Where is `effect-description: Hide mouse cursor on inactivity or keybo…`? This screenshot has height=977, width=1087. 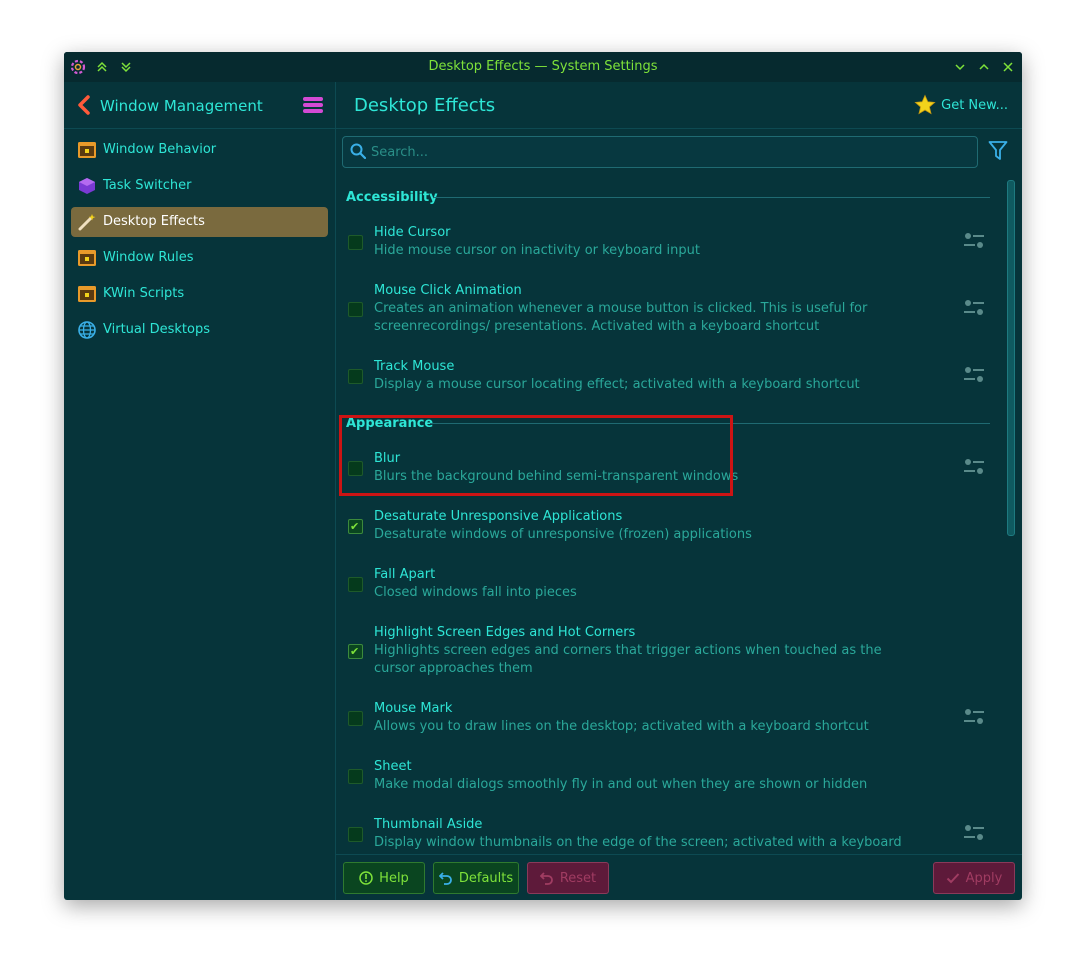 effect-description: Hide mouse cursor on inactivity or keybo… is located at coordinates (537, 250).